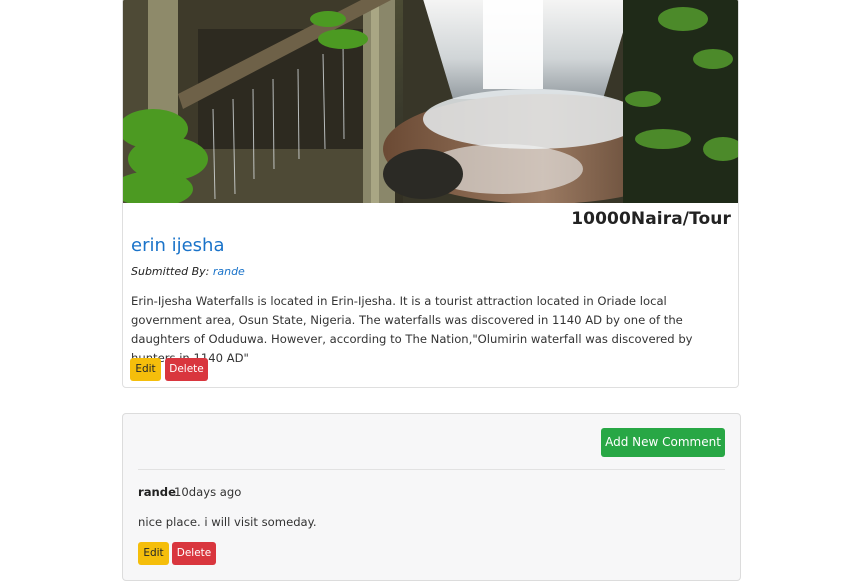 The image size is (854, 581). I want to click on submitted-by: Submitted By: rande, so click(188, 271).